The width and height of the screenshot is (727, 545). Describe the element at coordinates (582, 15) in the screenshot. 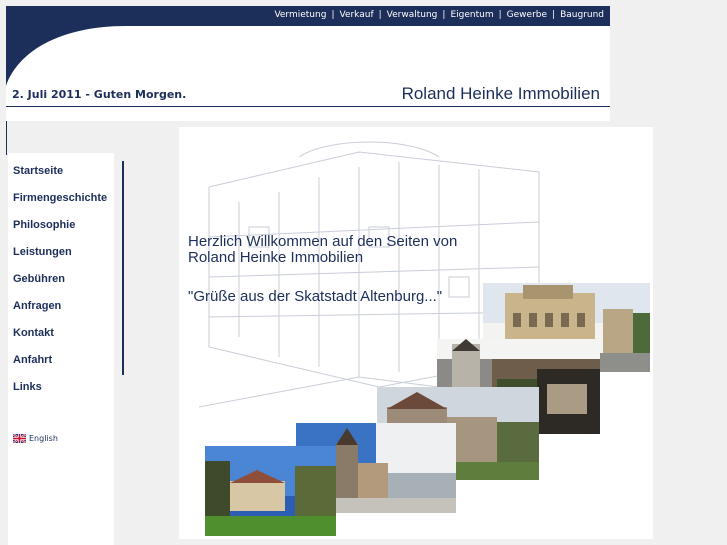

I see `topnav-baugrund: Baugrund` at that location.